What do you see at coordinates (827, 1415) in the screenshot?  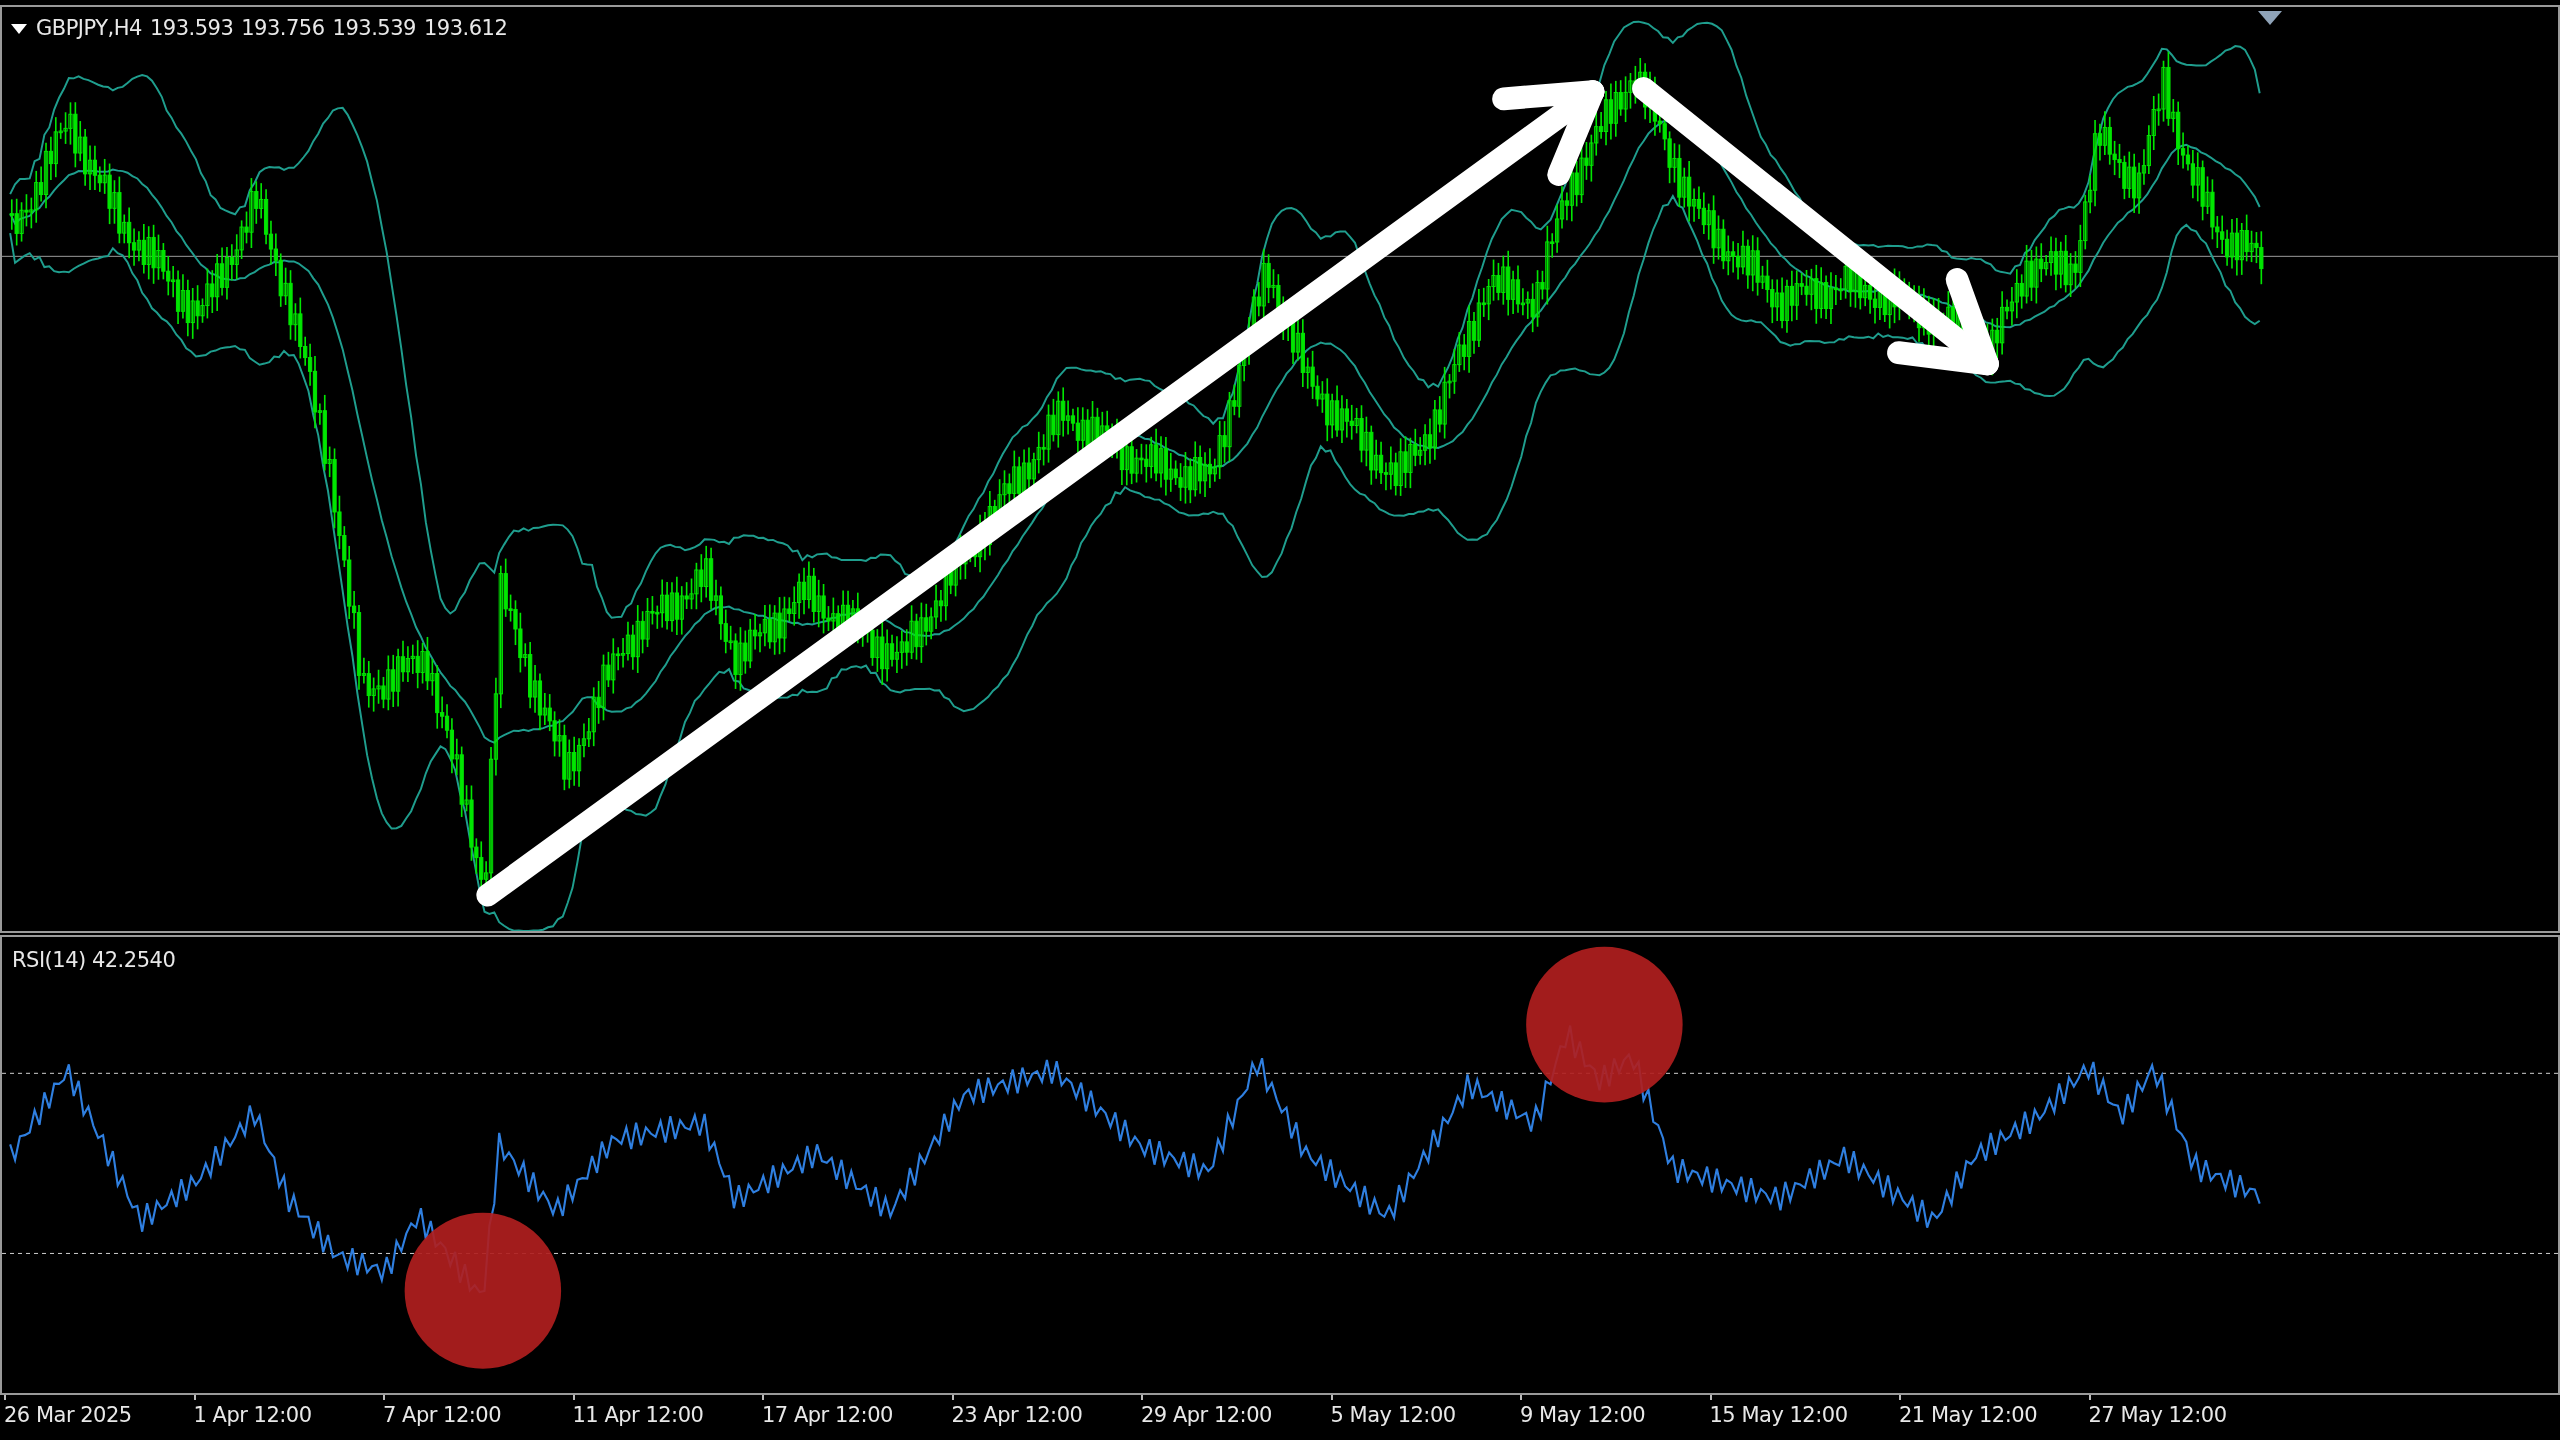 I see `time-axis-label: 17 Apr 12:00` at bounding box center [827, 1415].